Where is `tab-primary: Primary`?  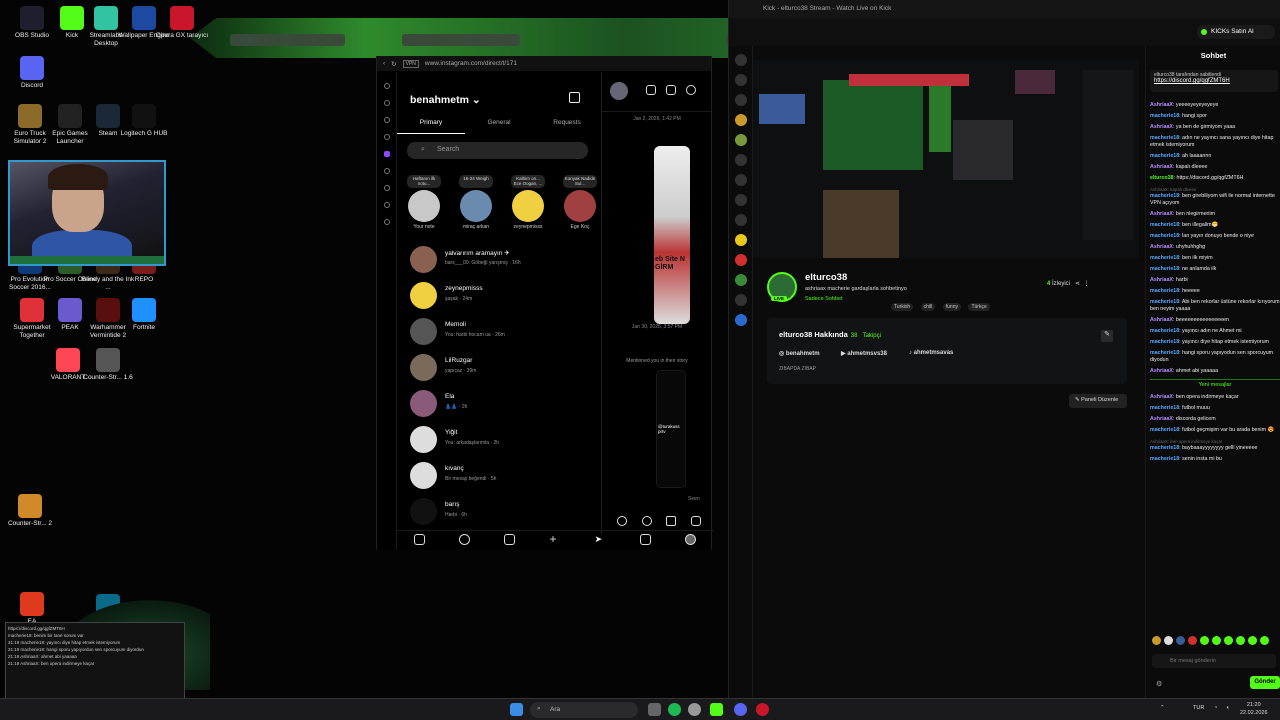 tab-primary: Primary is located at coordinates (431, 125).